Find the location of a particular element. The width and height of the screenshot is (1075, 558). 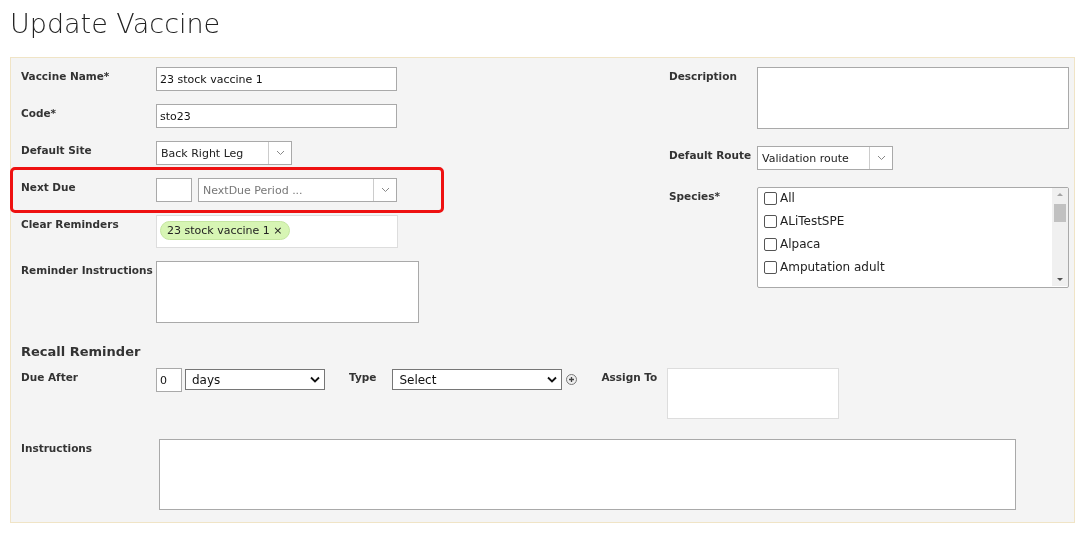

field-label: Next Due is located at coordinates (49, 186).